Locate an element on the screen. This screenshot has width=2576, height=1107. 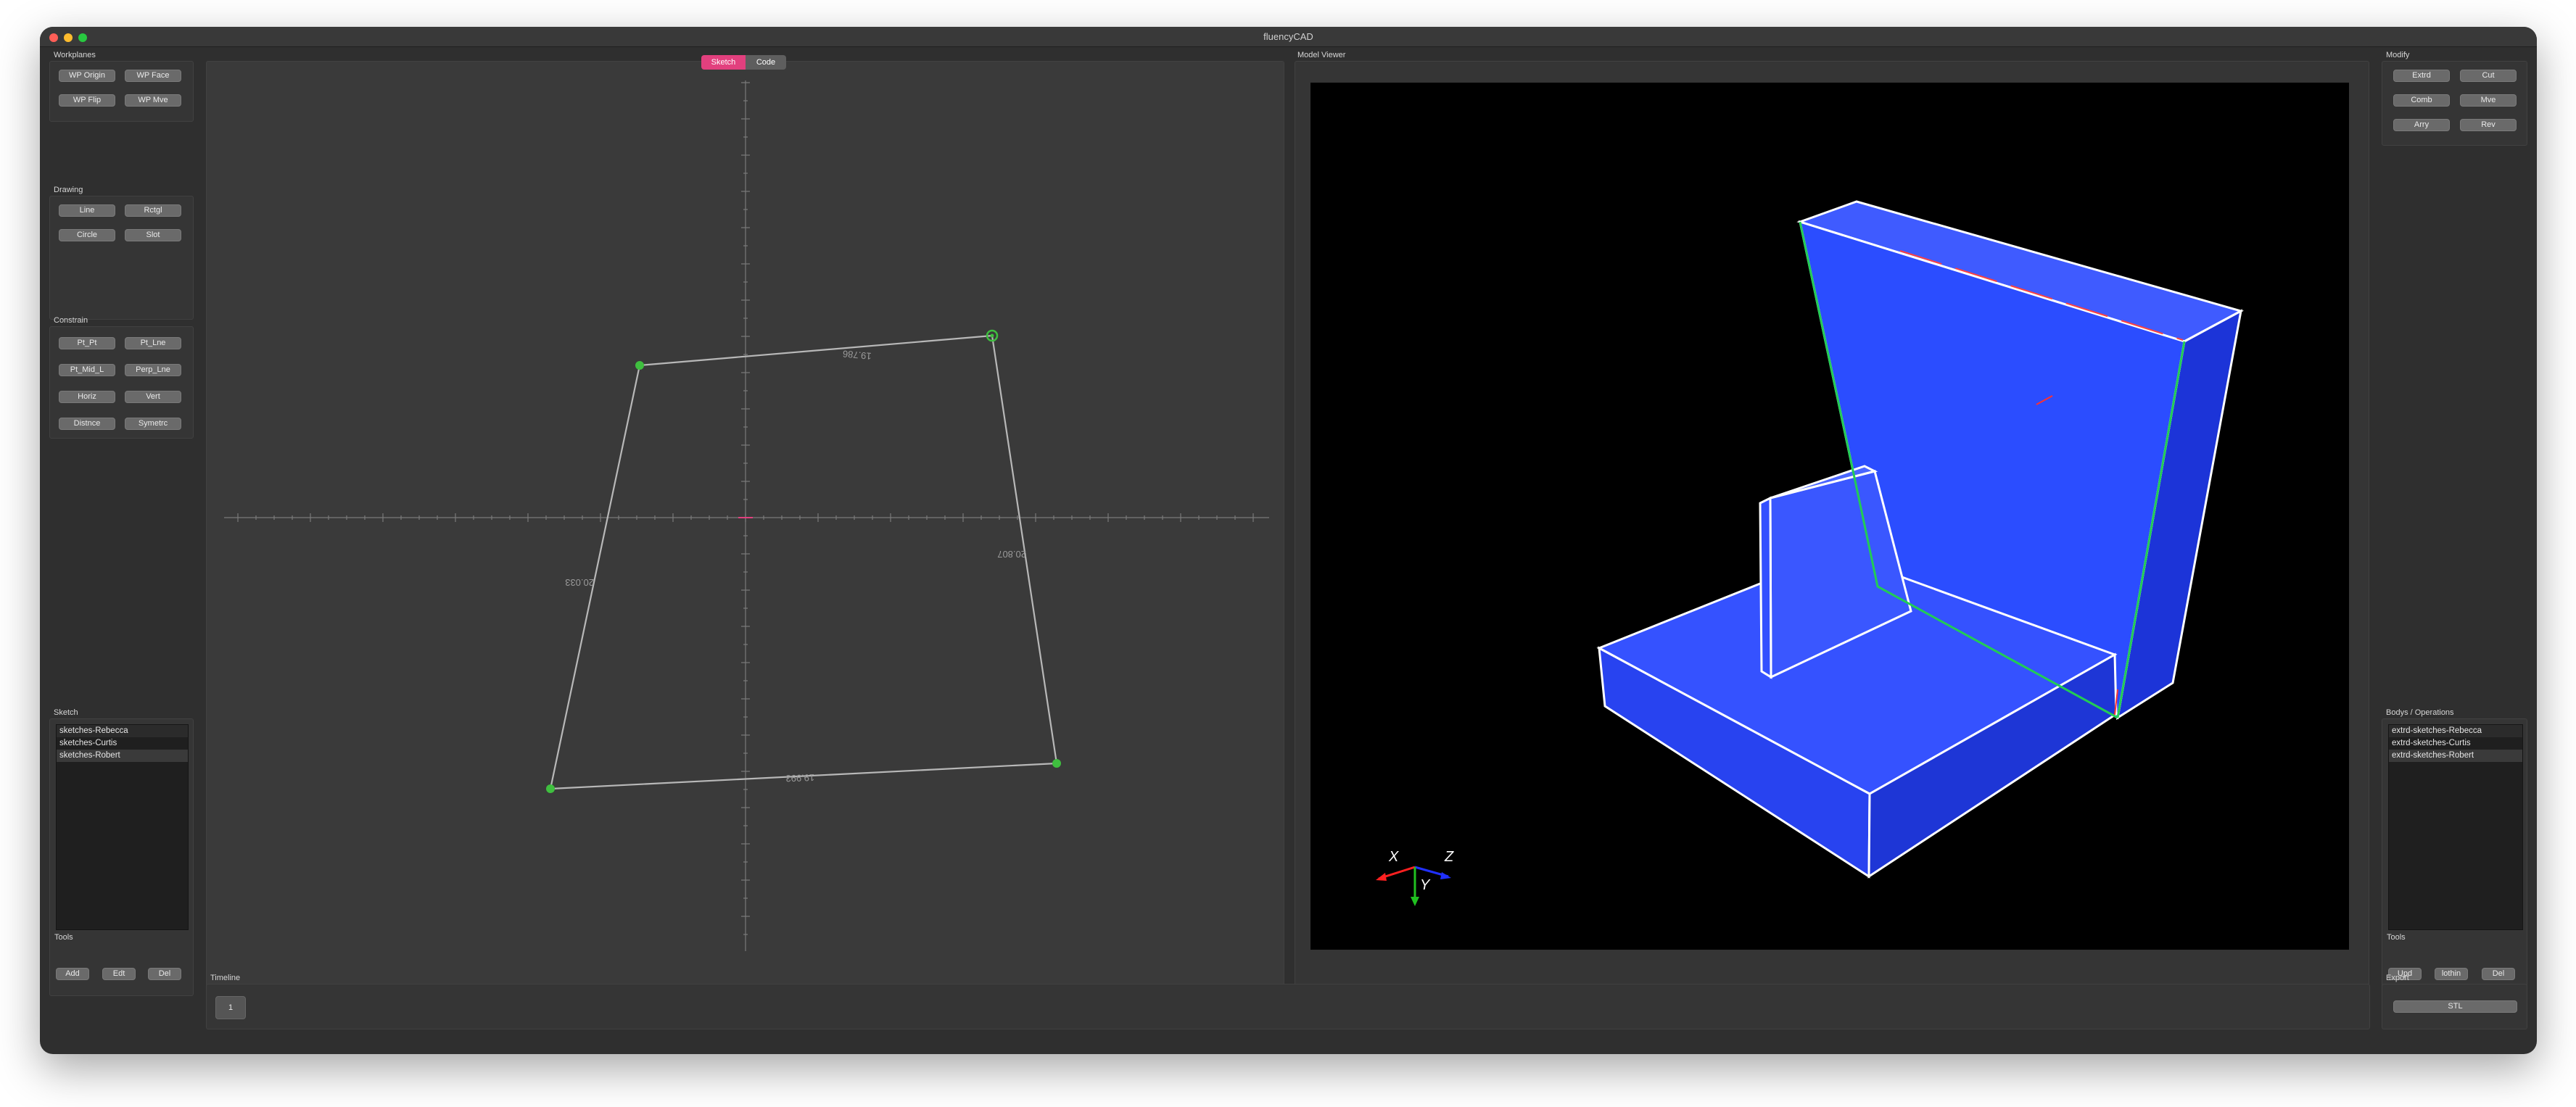
drawing-label: Drawing is located at coordinates (68, 190).